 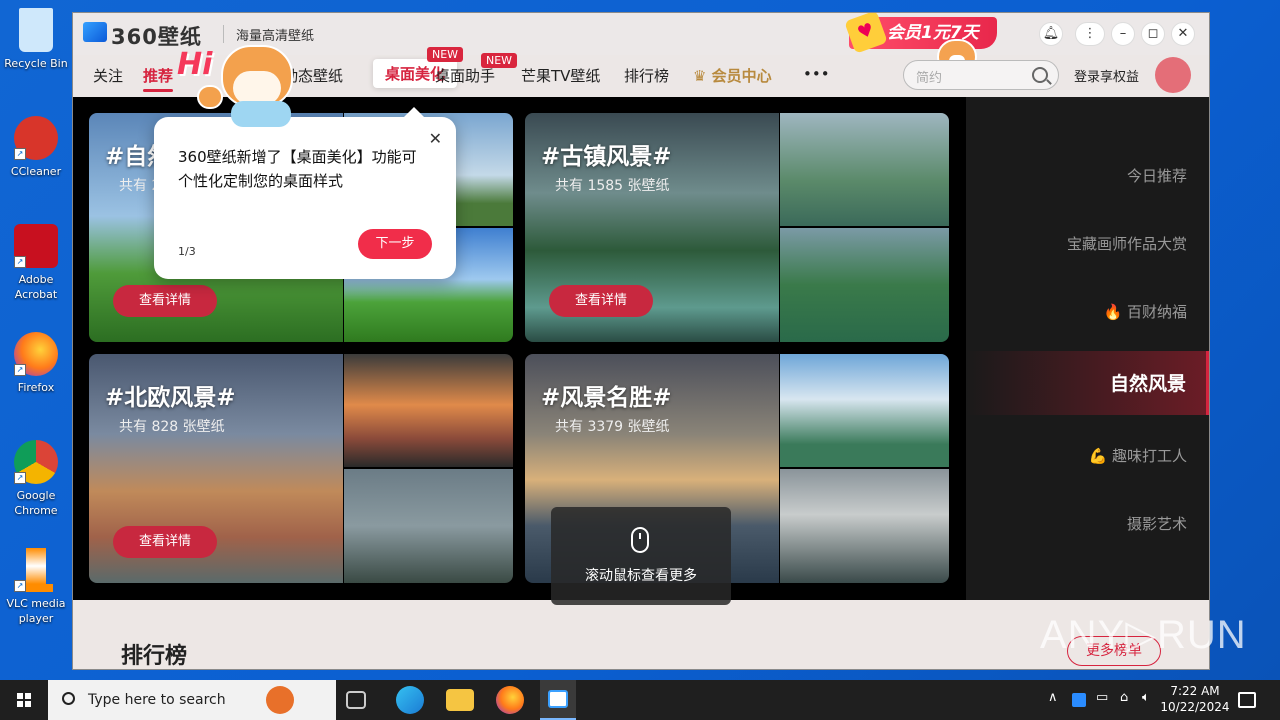 I want to click on sidebar-item-label: 自然风景, so click(x=1147, y=384).